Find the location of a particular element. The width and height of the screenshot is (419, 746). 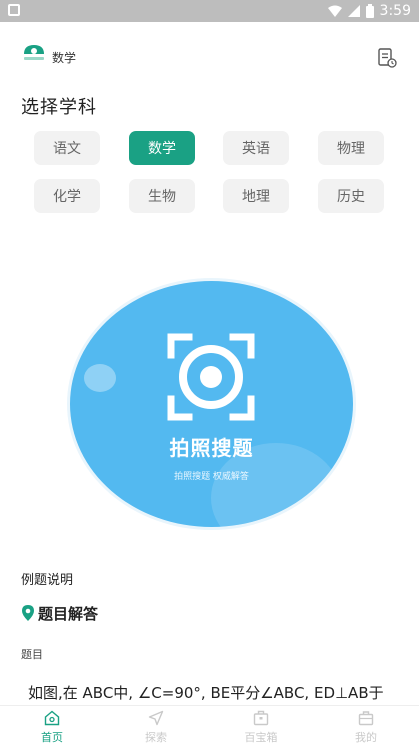

tab-explore: 探索 is located at coordinates (156, 728).